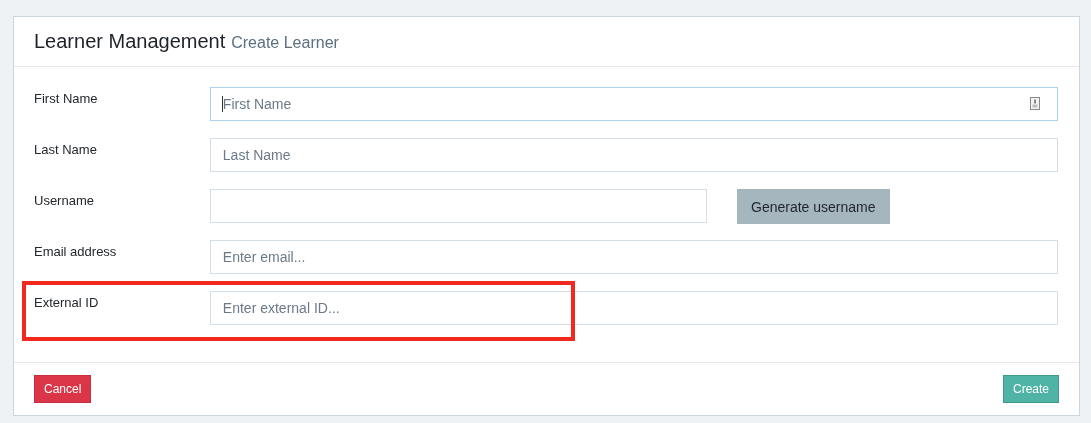 The width and height of the screenshot is (1091, 423). I want to click on page-title: Learner Management, so click(130, 41).